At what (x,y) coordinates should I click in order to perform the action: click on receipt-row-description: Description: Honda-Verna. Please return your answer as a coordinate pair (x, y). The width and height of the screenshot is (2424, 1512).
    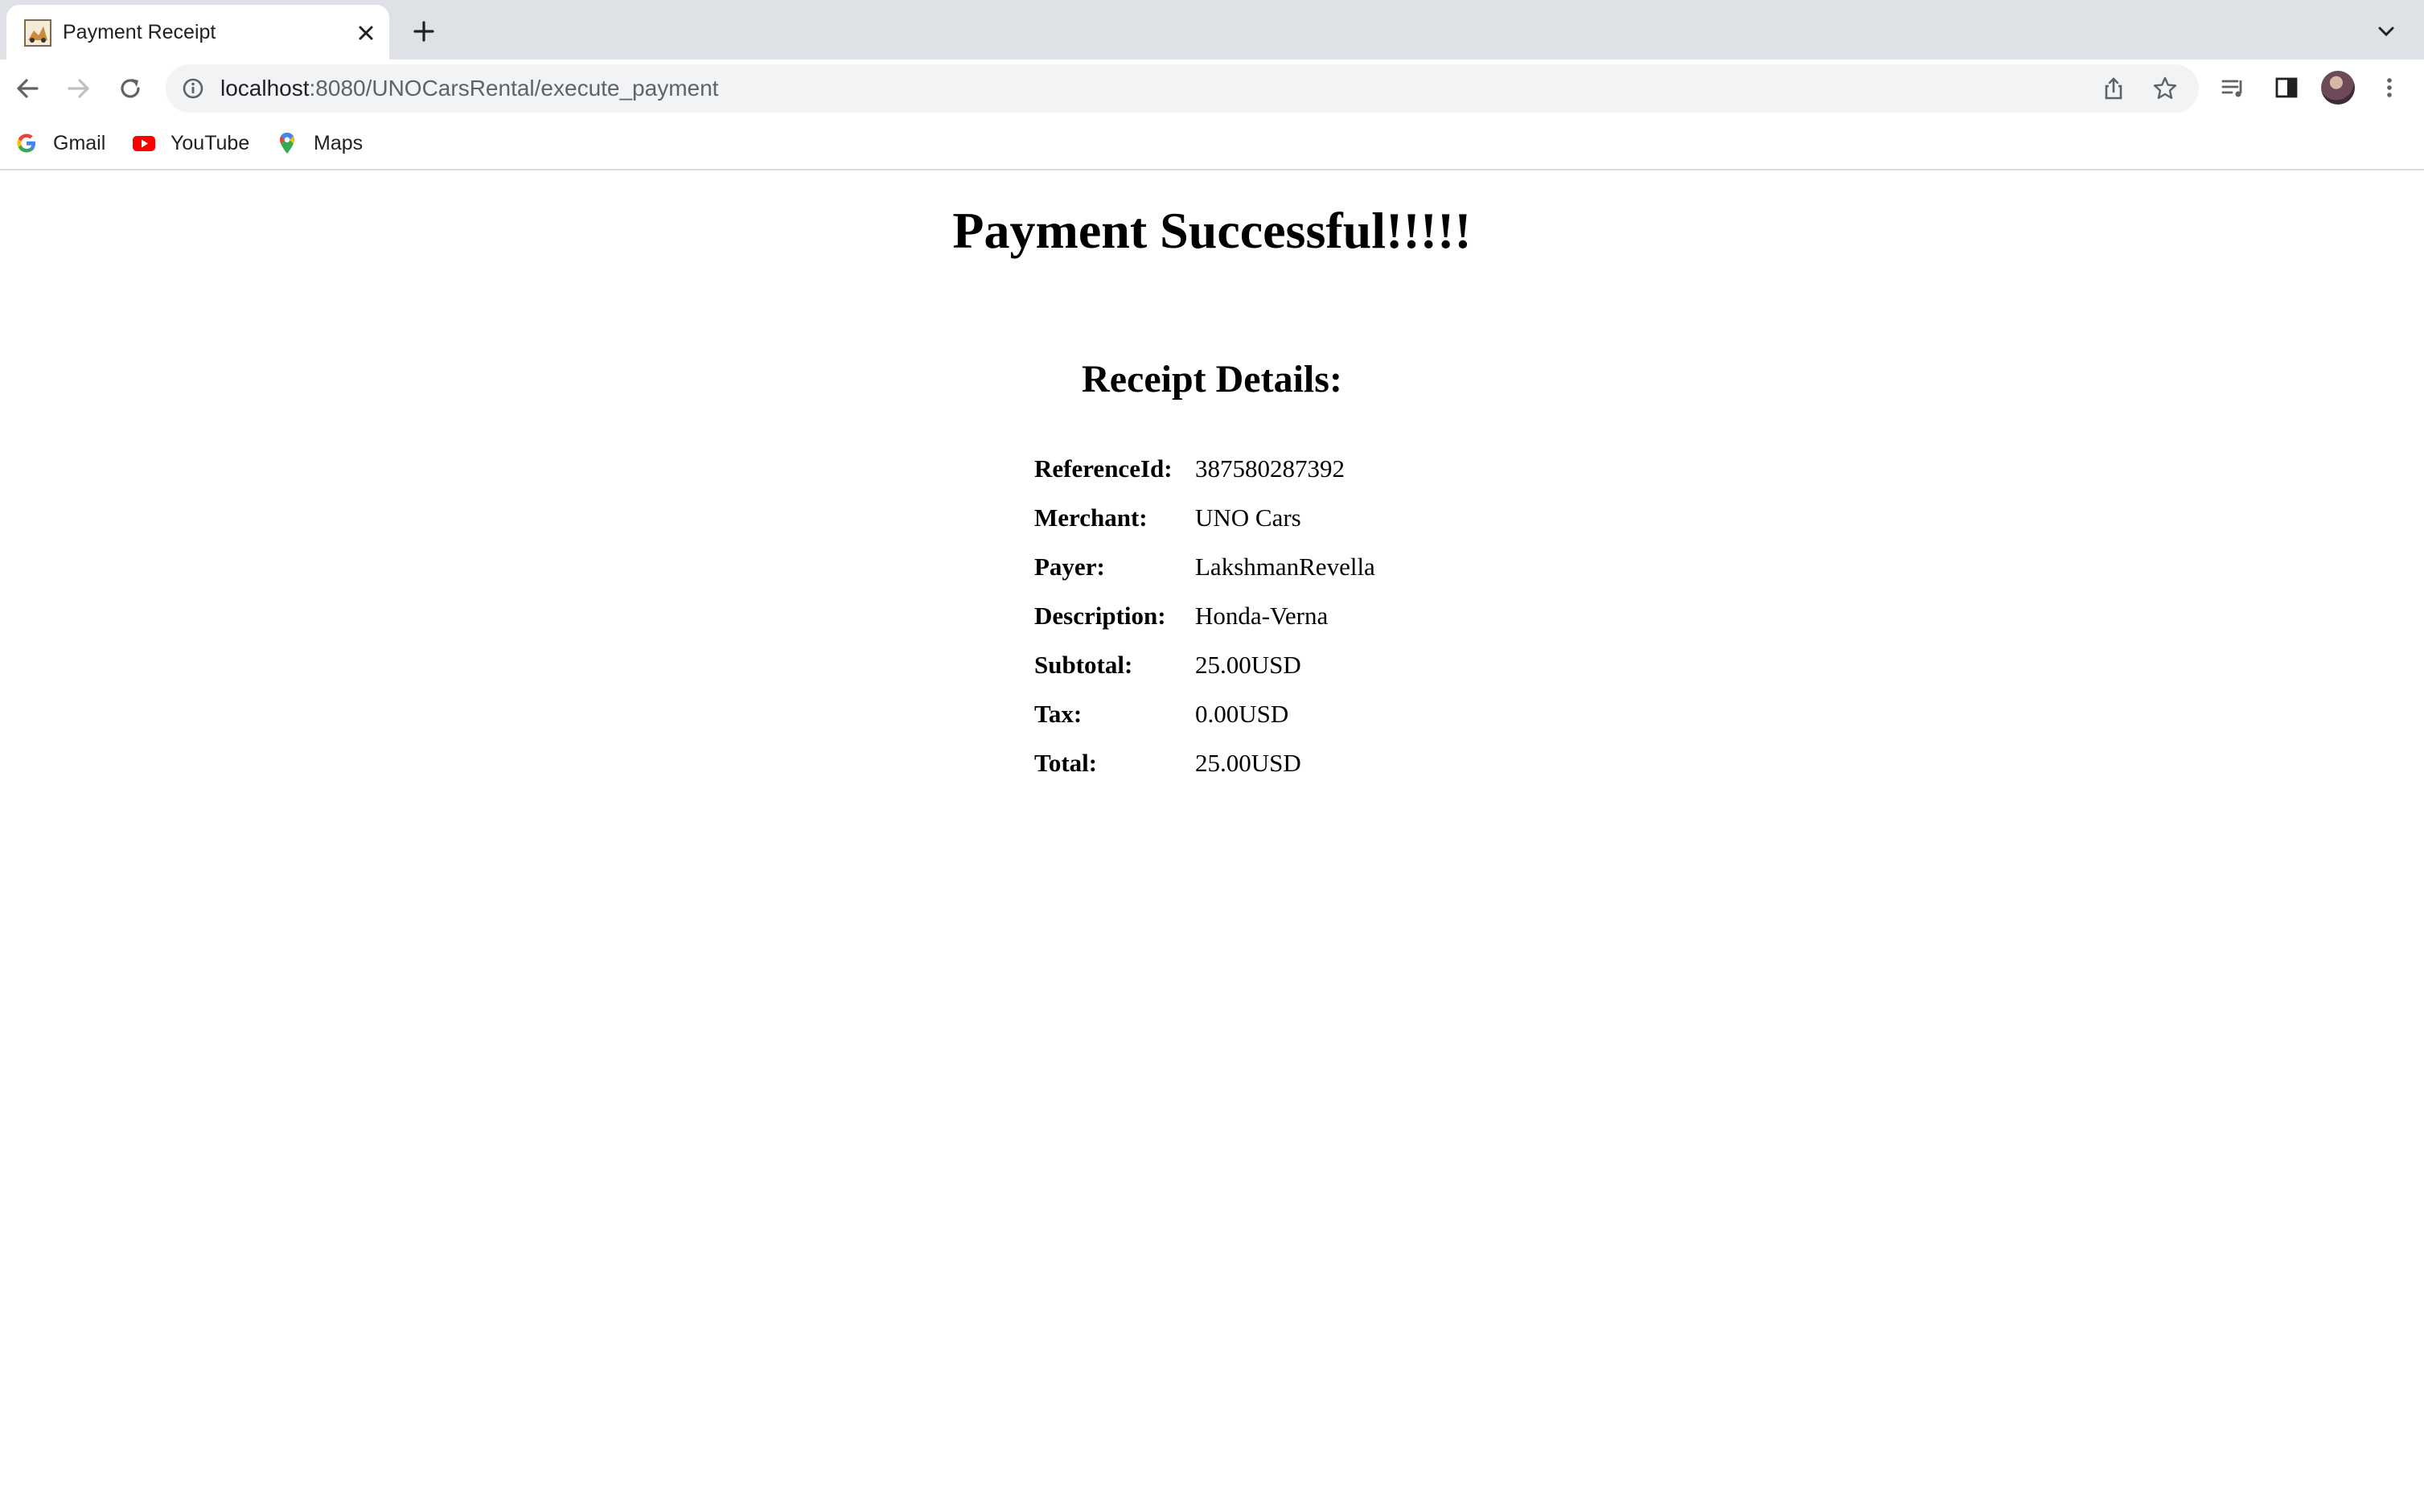
    Looking at the image, I should click on (1204, 615).